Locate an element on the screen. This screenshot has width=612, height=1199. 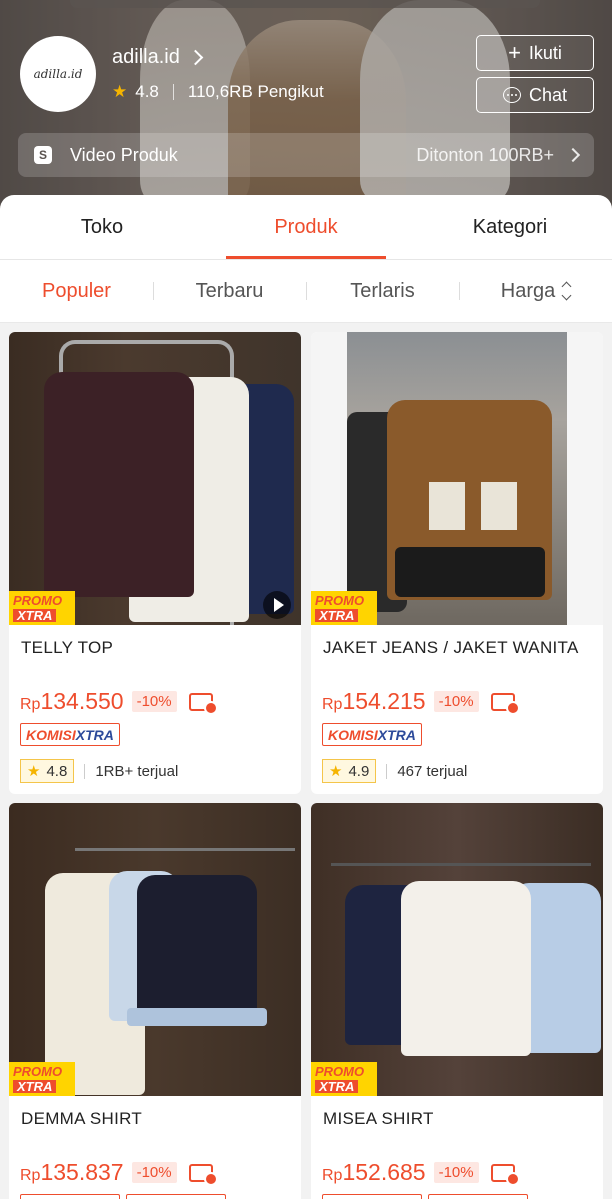
follow-label: Ikuti is located at coordinates (545, 52).